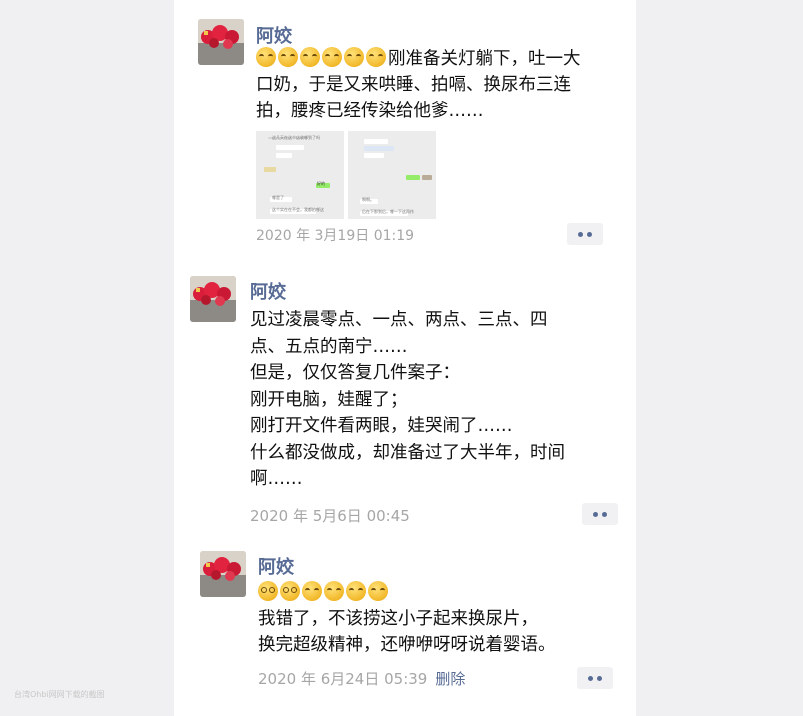 Image resolution: width=803 pixels, height=716 pixels. I want to click on chat-text: 好的, so click(321, 183).